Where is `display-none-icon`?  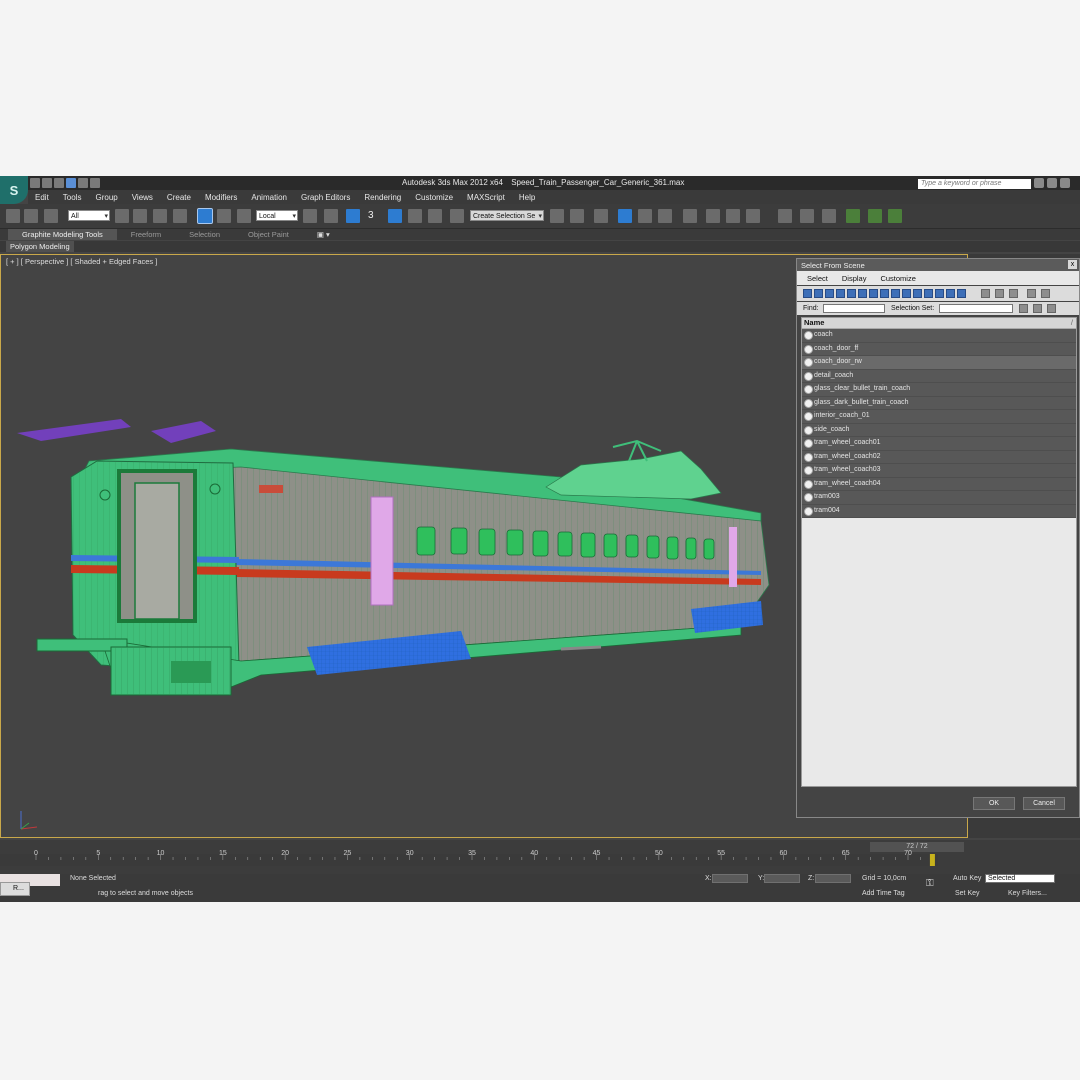 display-none-icon is located at coordinates (950, 293).